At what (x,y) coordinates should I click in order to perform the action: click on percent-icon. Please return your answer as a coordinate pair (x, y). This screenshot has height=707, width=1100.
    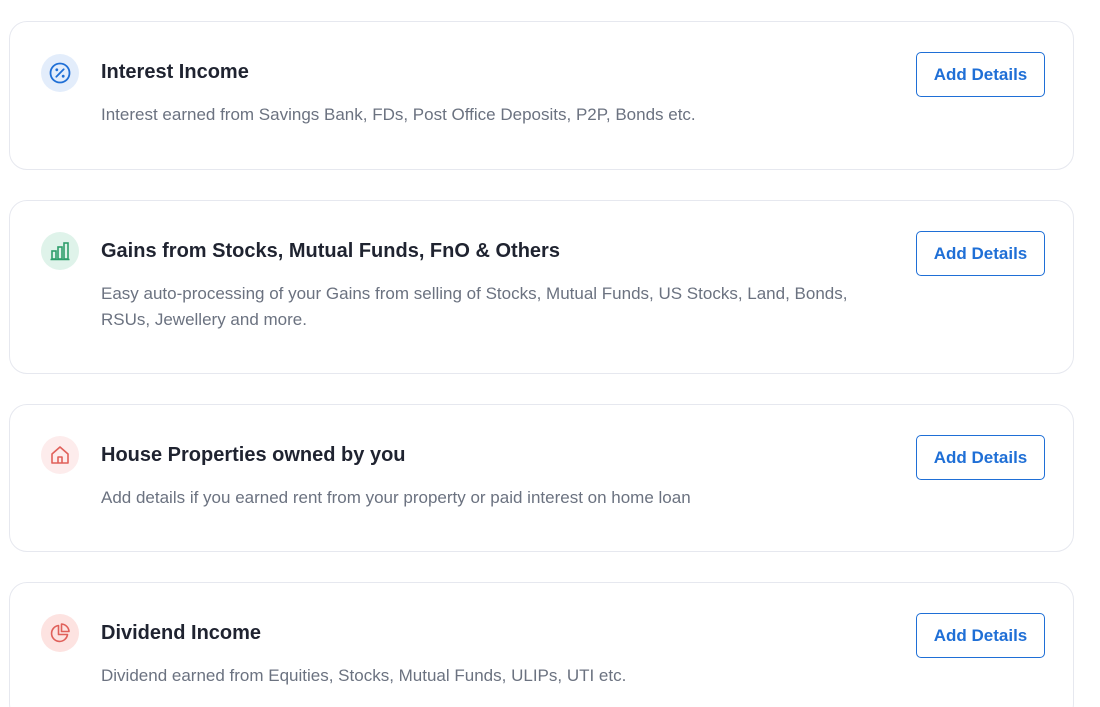
    Looking at the image, I should click on (60, 73).